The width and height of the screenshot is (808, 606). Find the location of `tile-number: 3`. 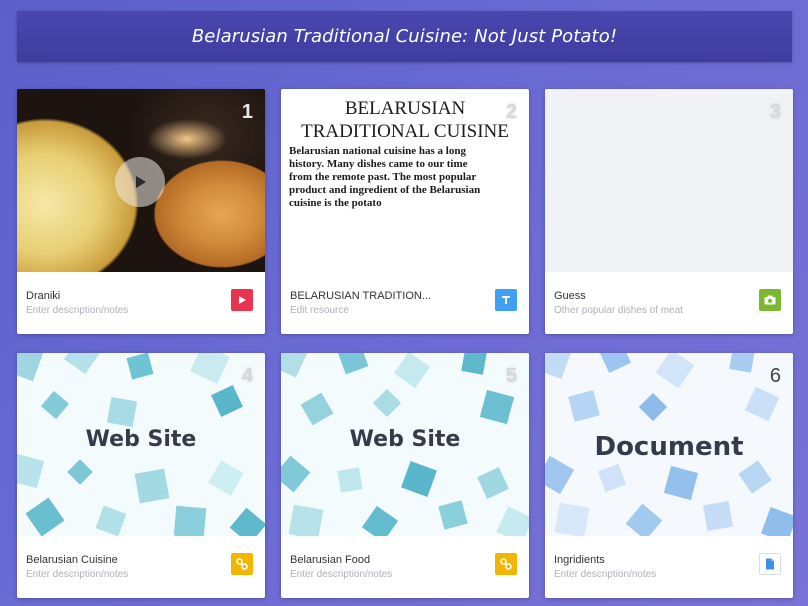

tile-number: 3 is located at coordinates (775, 112).